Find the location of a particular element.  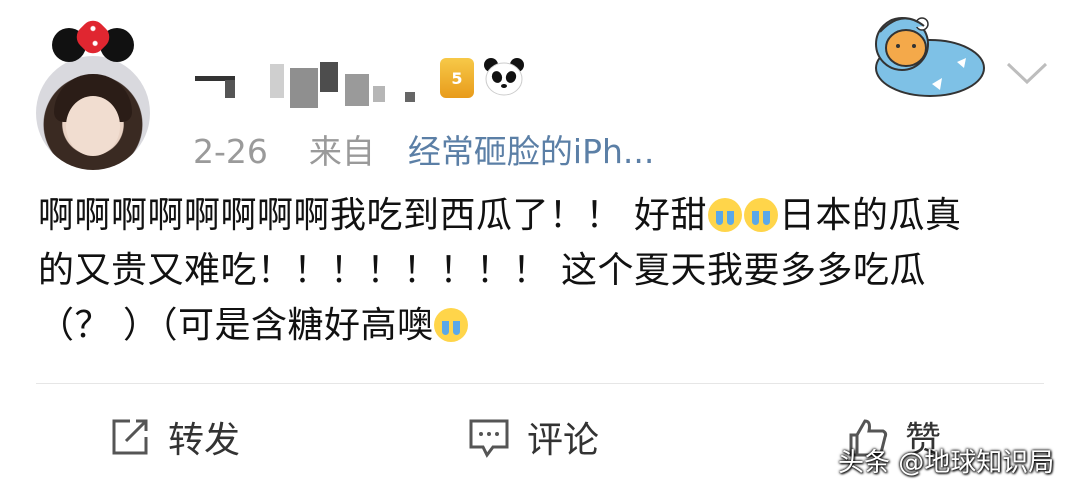

avatar is located at coordinates (93, 113).